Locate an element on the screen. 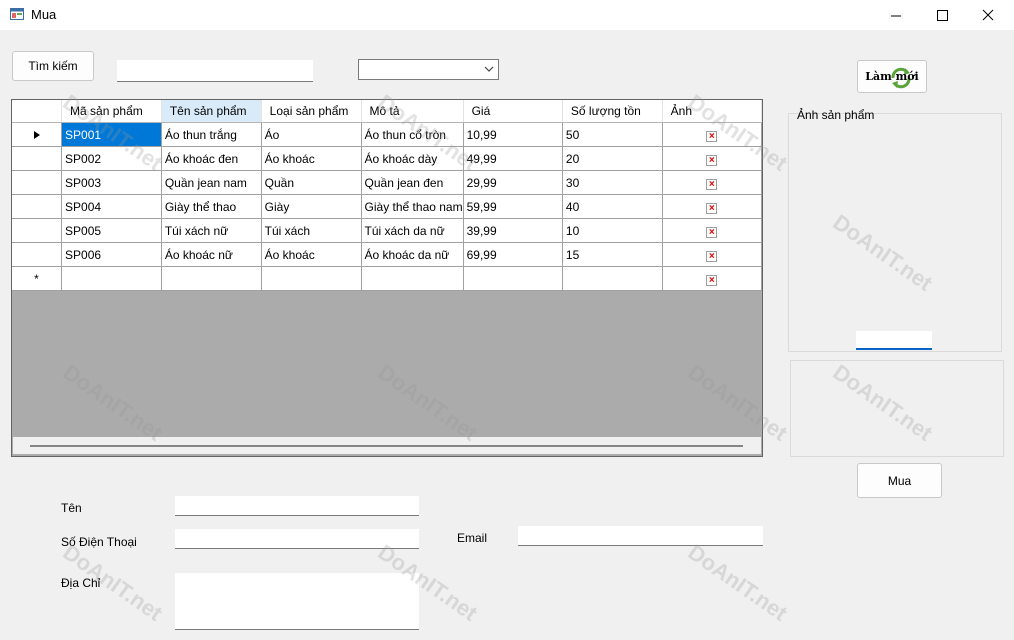  table-cell: Áo is located at coordinates (311, 134).